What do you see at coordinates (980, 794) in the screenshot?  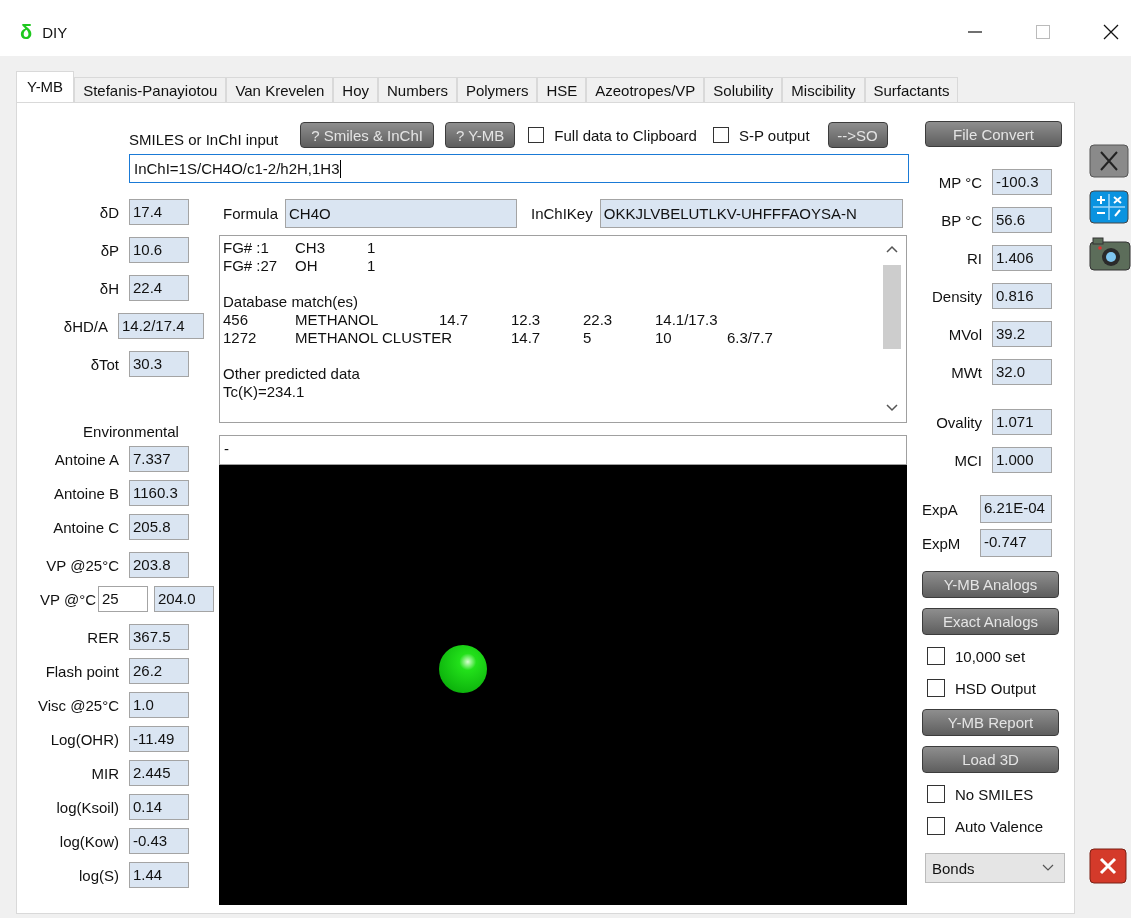 I see `checkbox: No SMILES` at bounding box center [980, 794].